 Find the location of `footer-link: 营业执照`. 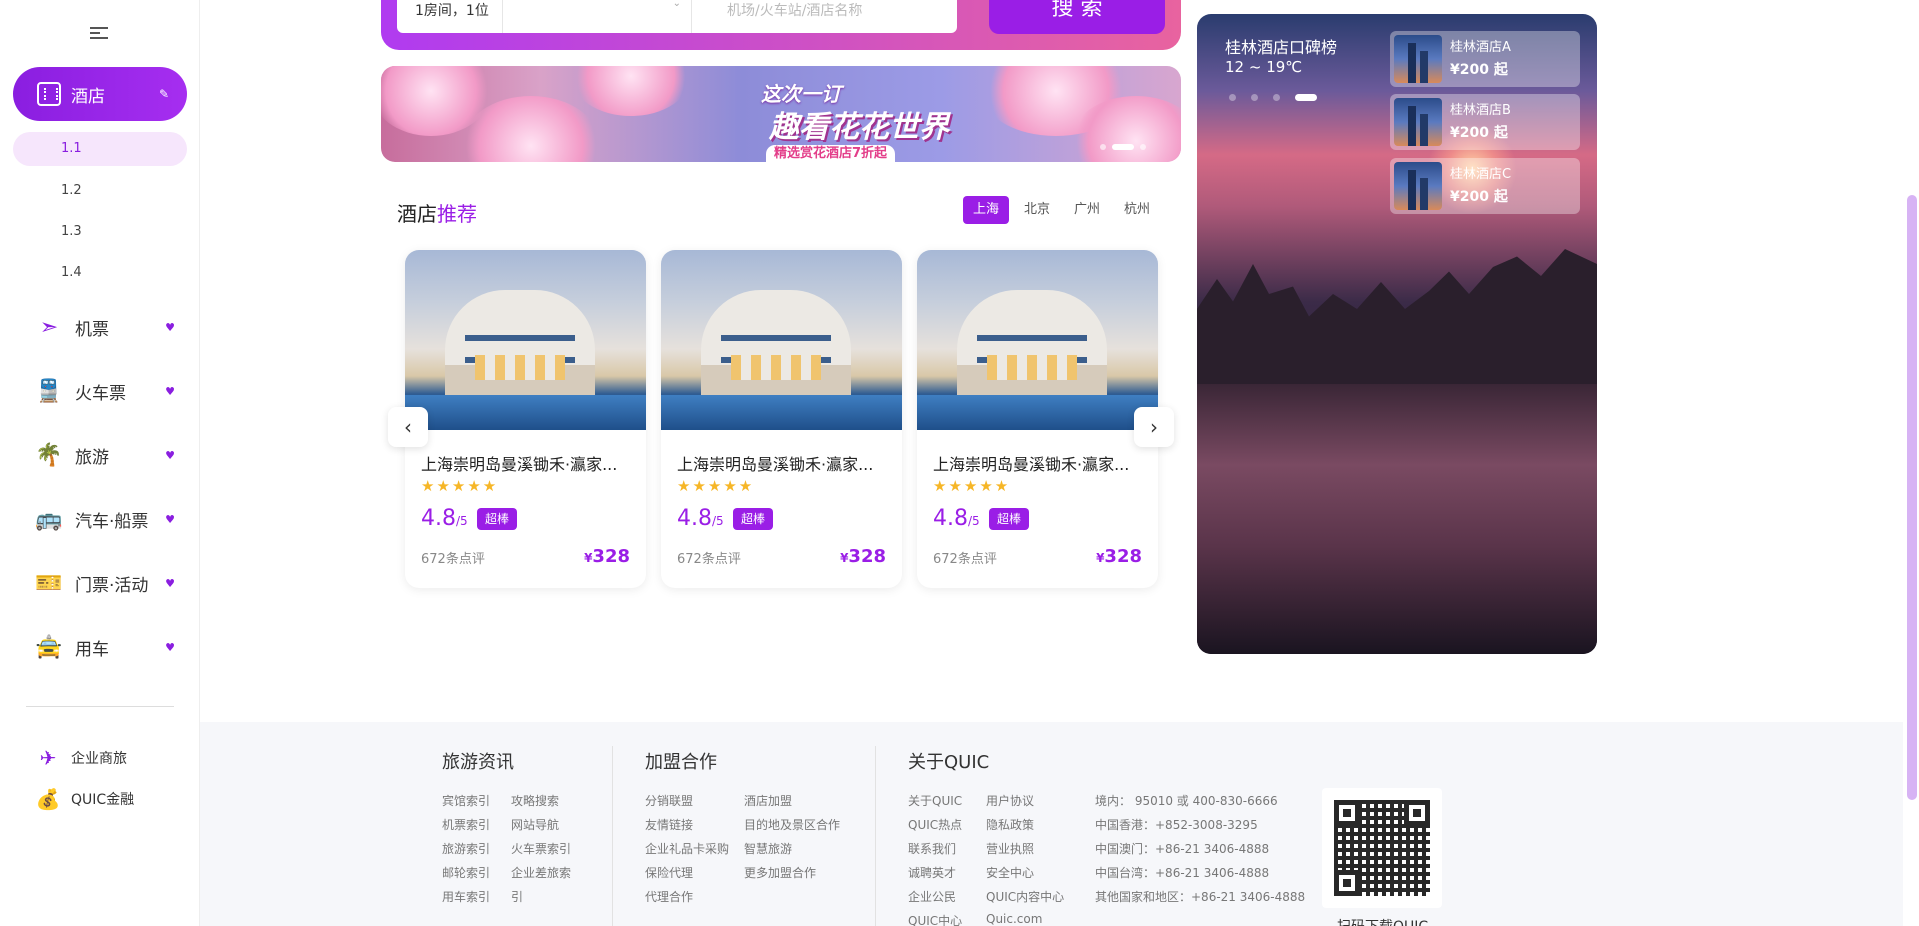

footer-link: 营业执照 is located at coordinates (1010, 848).